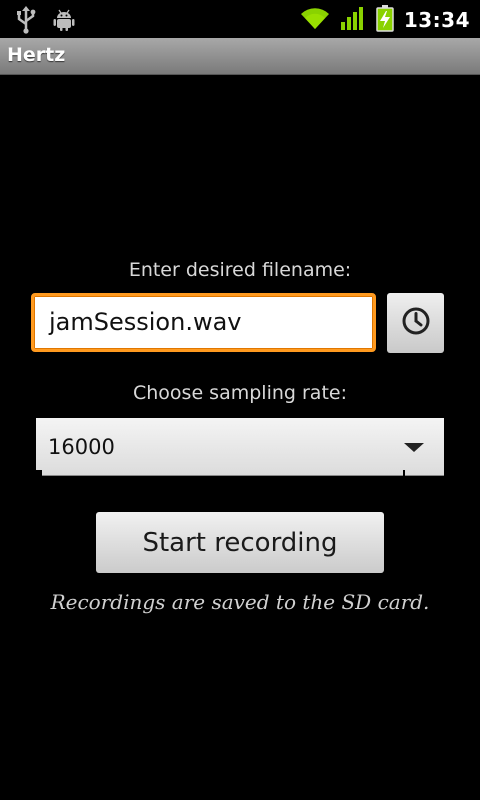  I want to click on storage-note: Recordings are saved to the SD card., so click(240, 602).